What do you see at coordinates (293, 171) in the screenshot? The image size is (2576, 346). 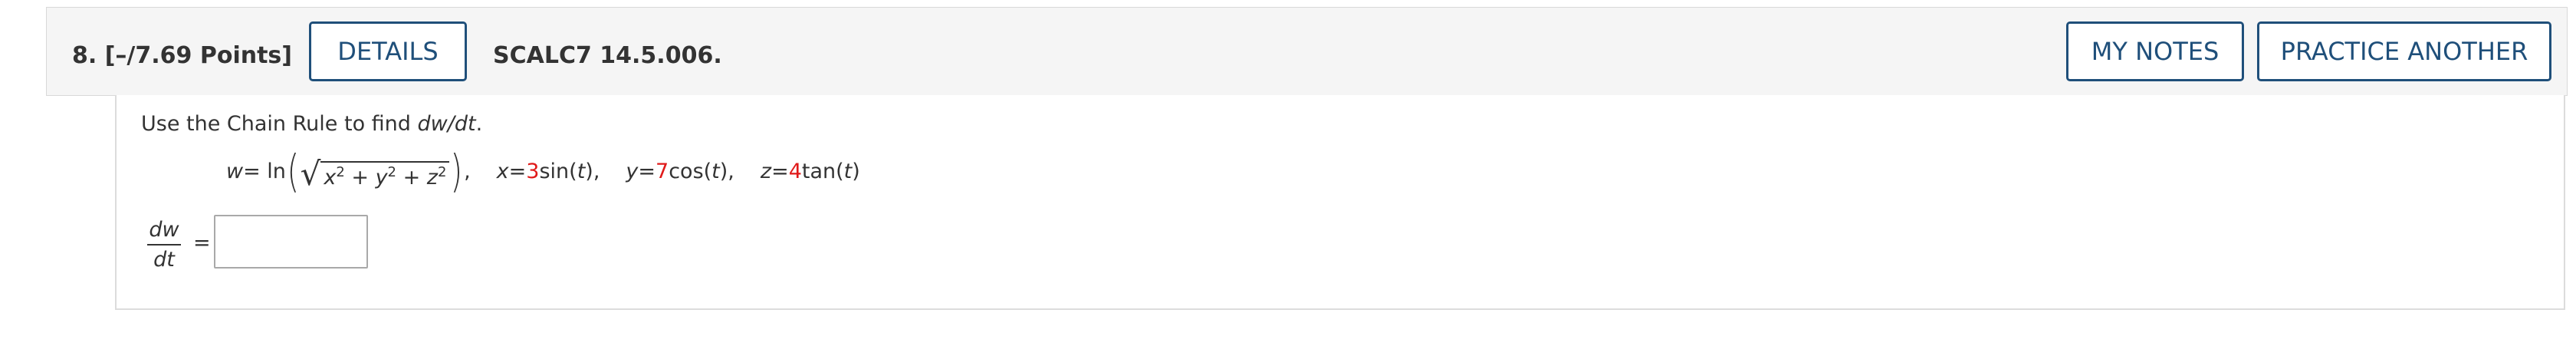 I see `left-paren: (` at bounding box center [293, 171].